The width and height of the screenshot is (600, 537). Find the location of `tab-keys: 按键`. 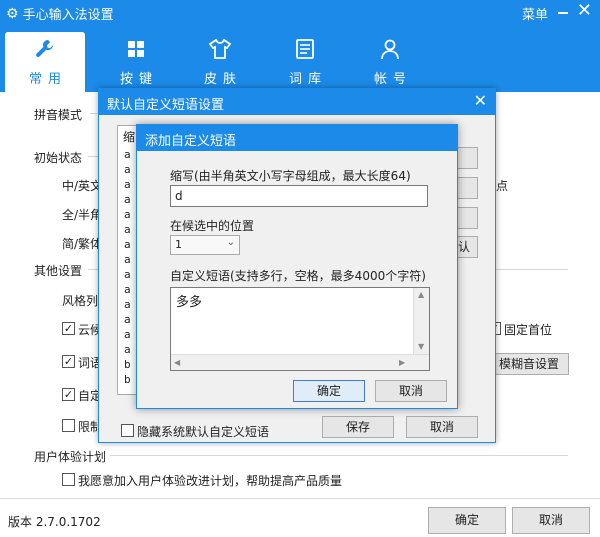

tab-keys: 按键 is located at coordinates (136, 62).